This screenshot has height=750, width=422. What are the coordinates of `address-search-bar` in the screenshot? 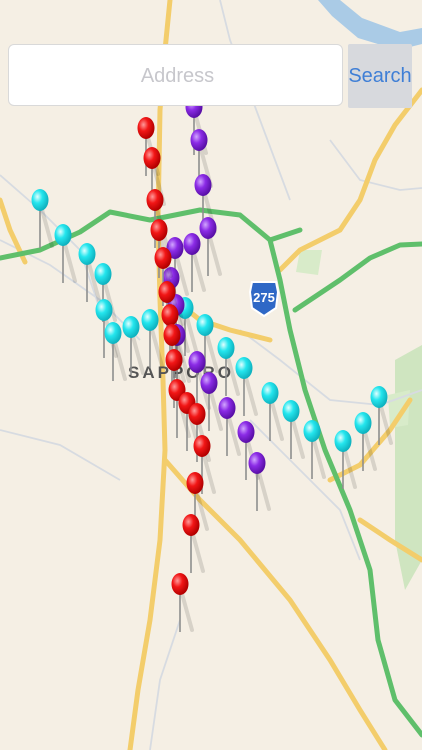 It's located at (177, 75).